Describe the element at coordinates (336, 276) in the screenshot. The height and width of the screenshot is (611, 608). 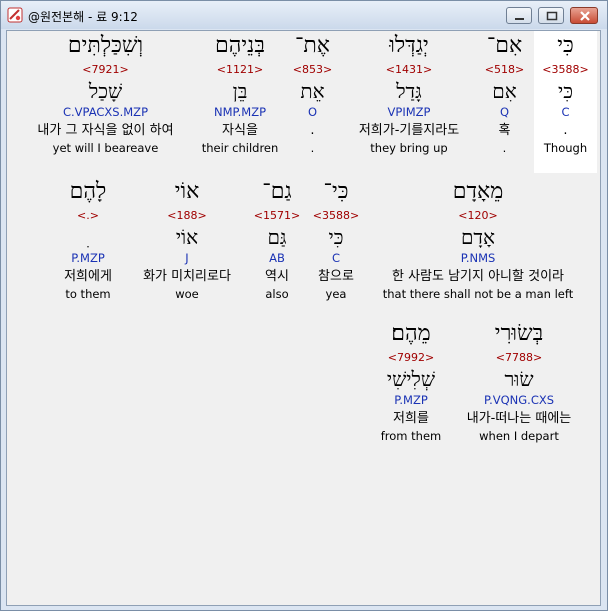
I see `korean-gloss: 참으로` at that location.